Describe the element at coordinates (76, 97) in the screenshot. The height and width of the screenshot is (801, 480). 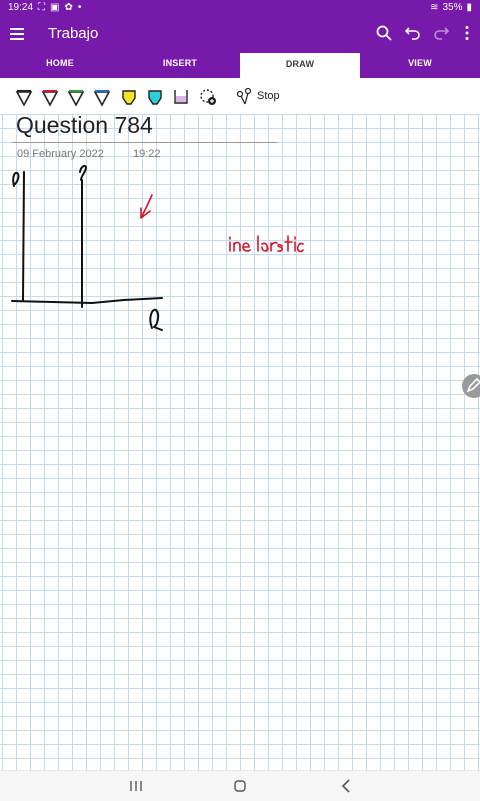
I see `green-pen-icon` at that location.